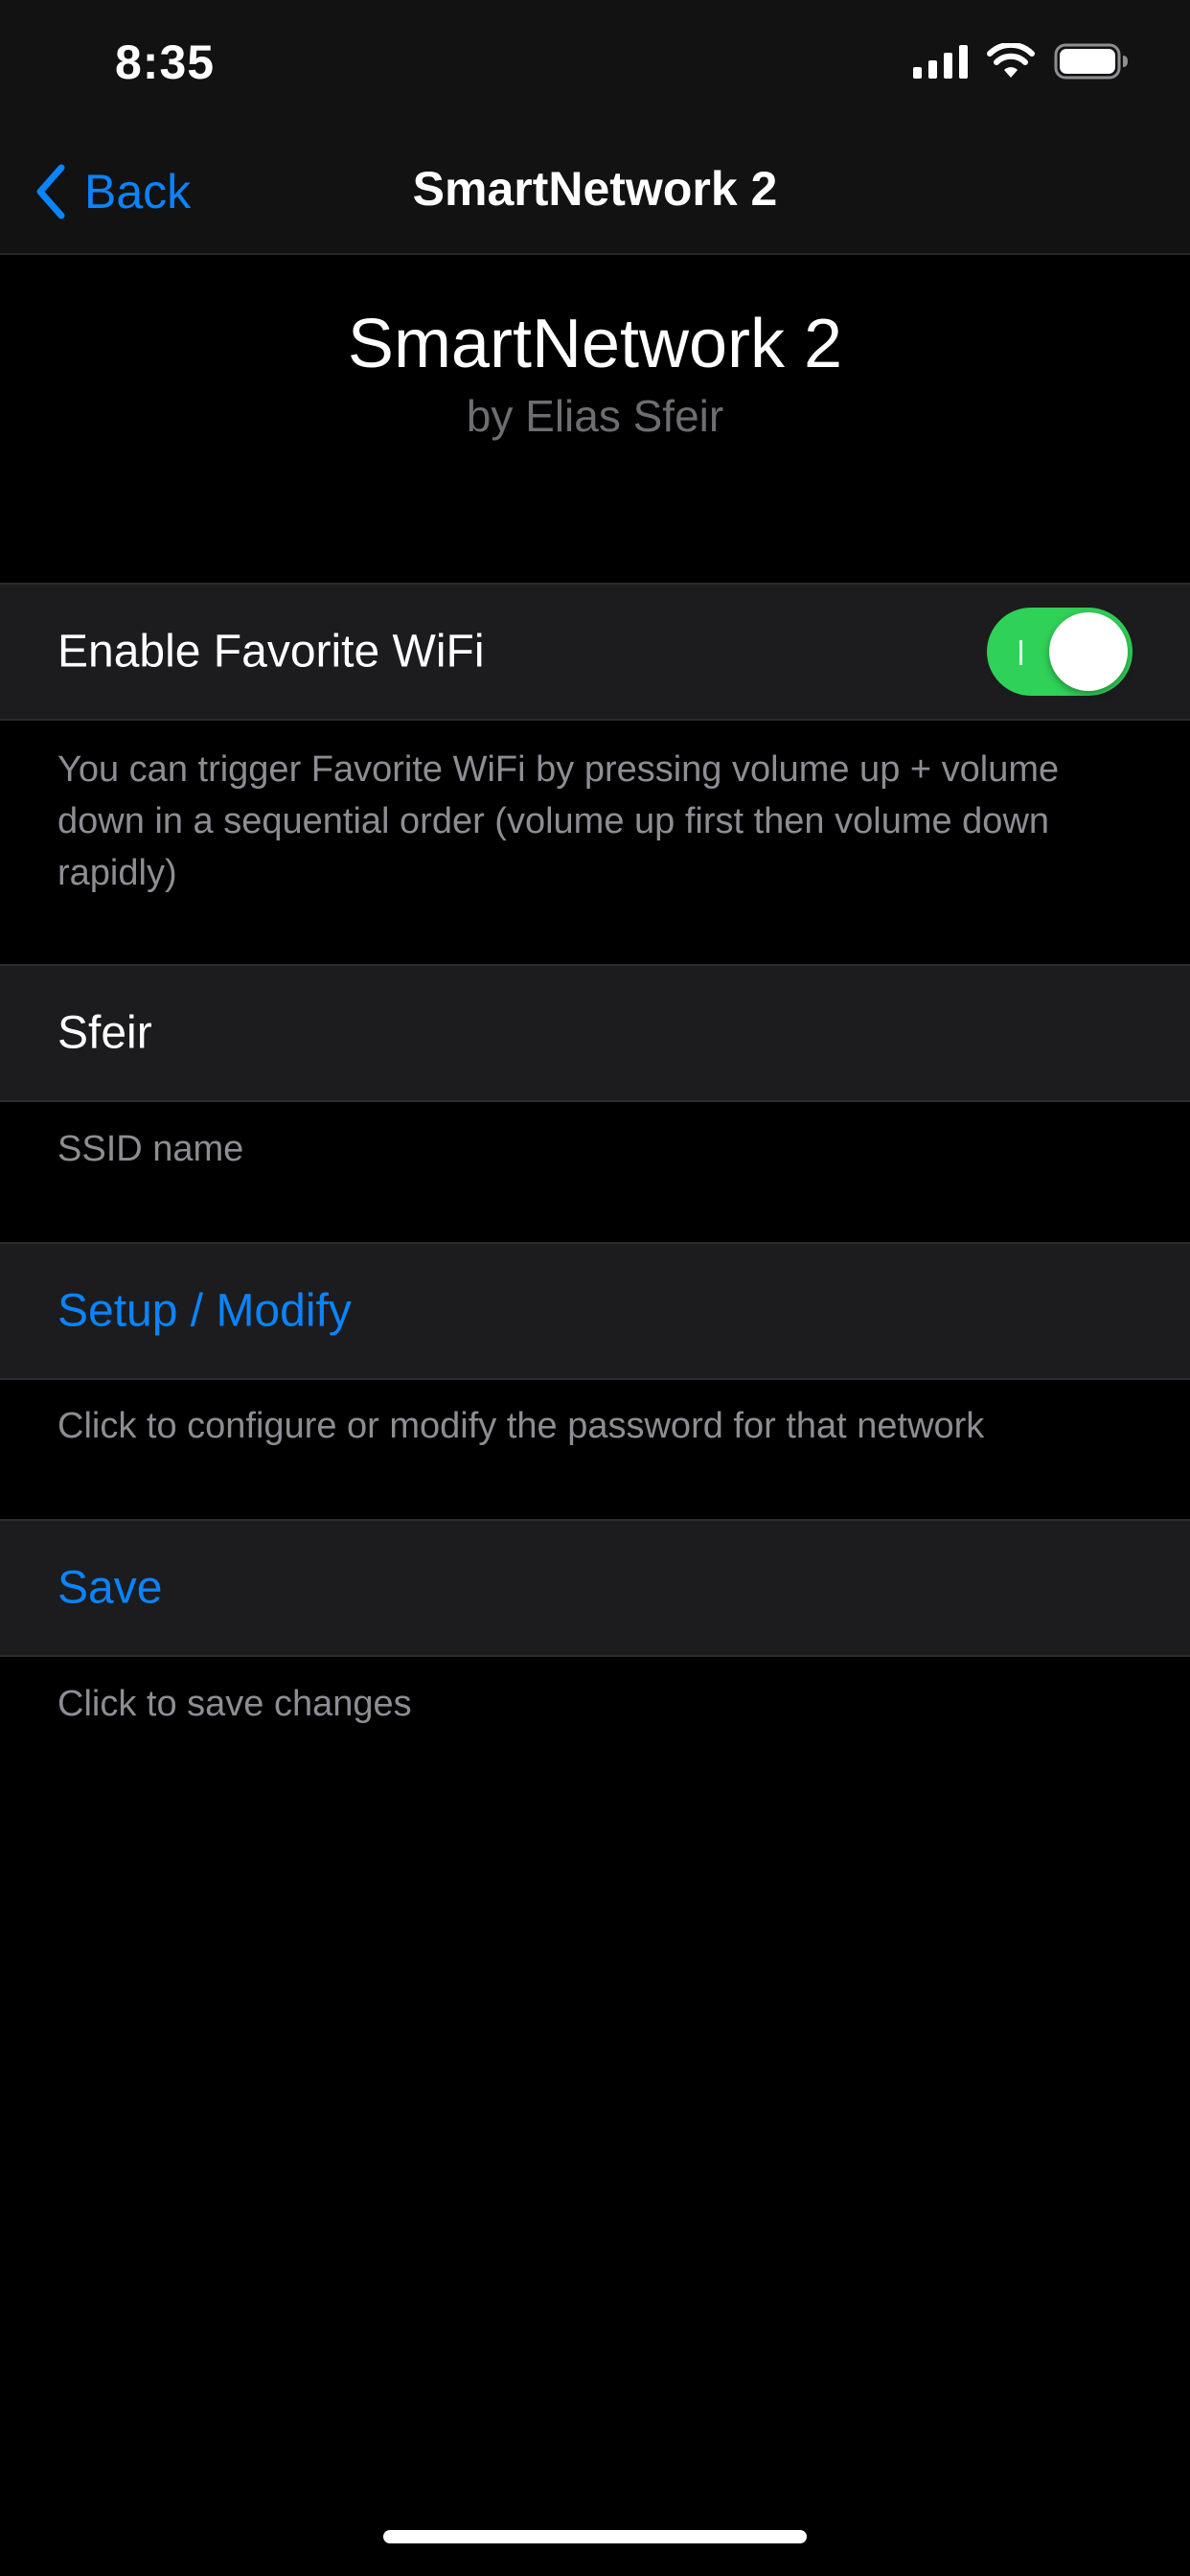 This screenshot has width=1190, height=2576. I want to click on app-header: SmartNetwork 2 by Elias Sfeir, so click(595, 374).